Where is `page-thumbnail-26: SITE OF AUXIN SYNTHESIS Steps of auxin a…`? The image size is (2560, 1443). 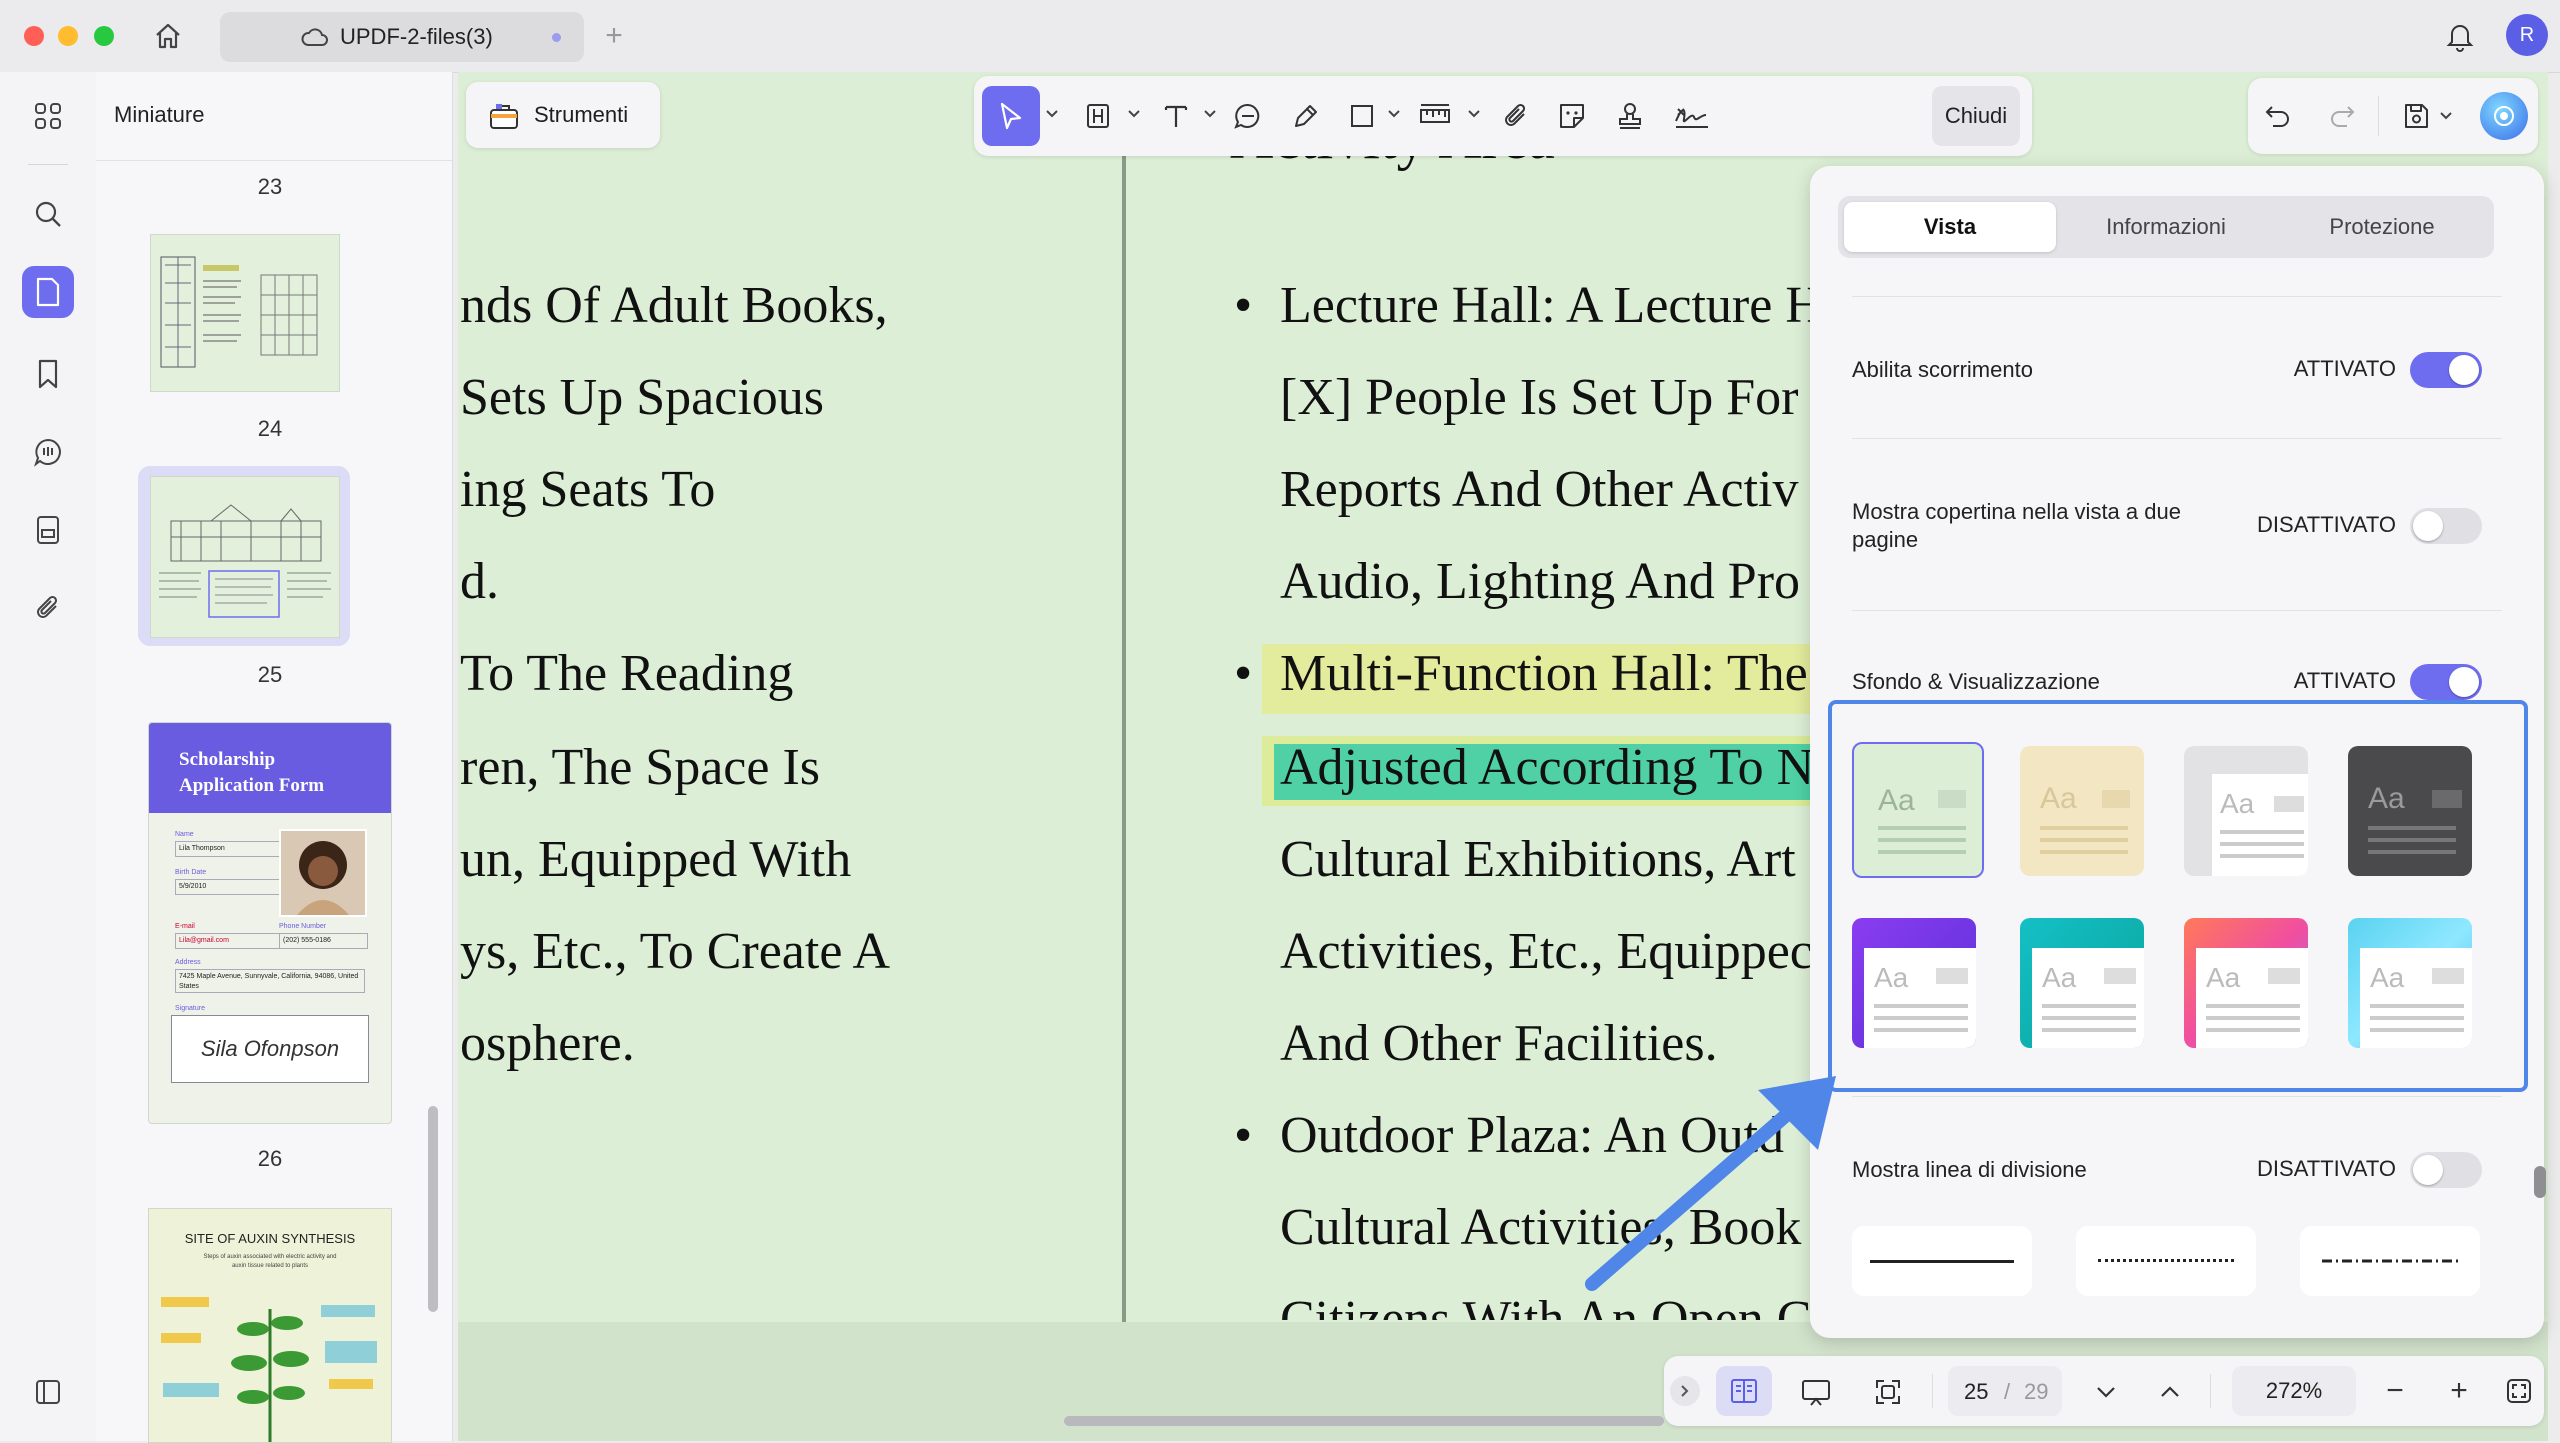
page-thumbnail-26: SITE OF AUXIN SYNTHESIS Steps of auxin a… is located at coordinates (270, 1325).